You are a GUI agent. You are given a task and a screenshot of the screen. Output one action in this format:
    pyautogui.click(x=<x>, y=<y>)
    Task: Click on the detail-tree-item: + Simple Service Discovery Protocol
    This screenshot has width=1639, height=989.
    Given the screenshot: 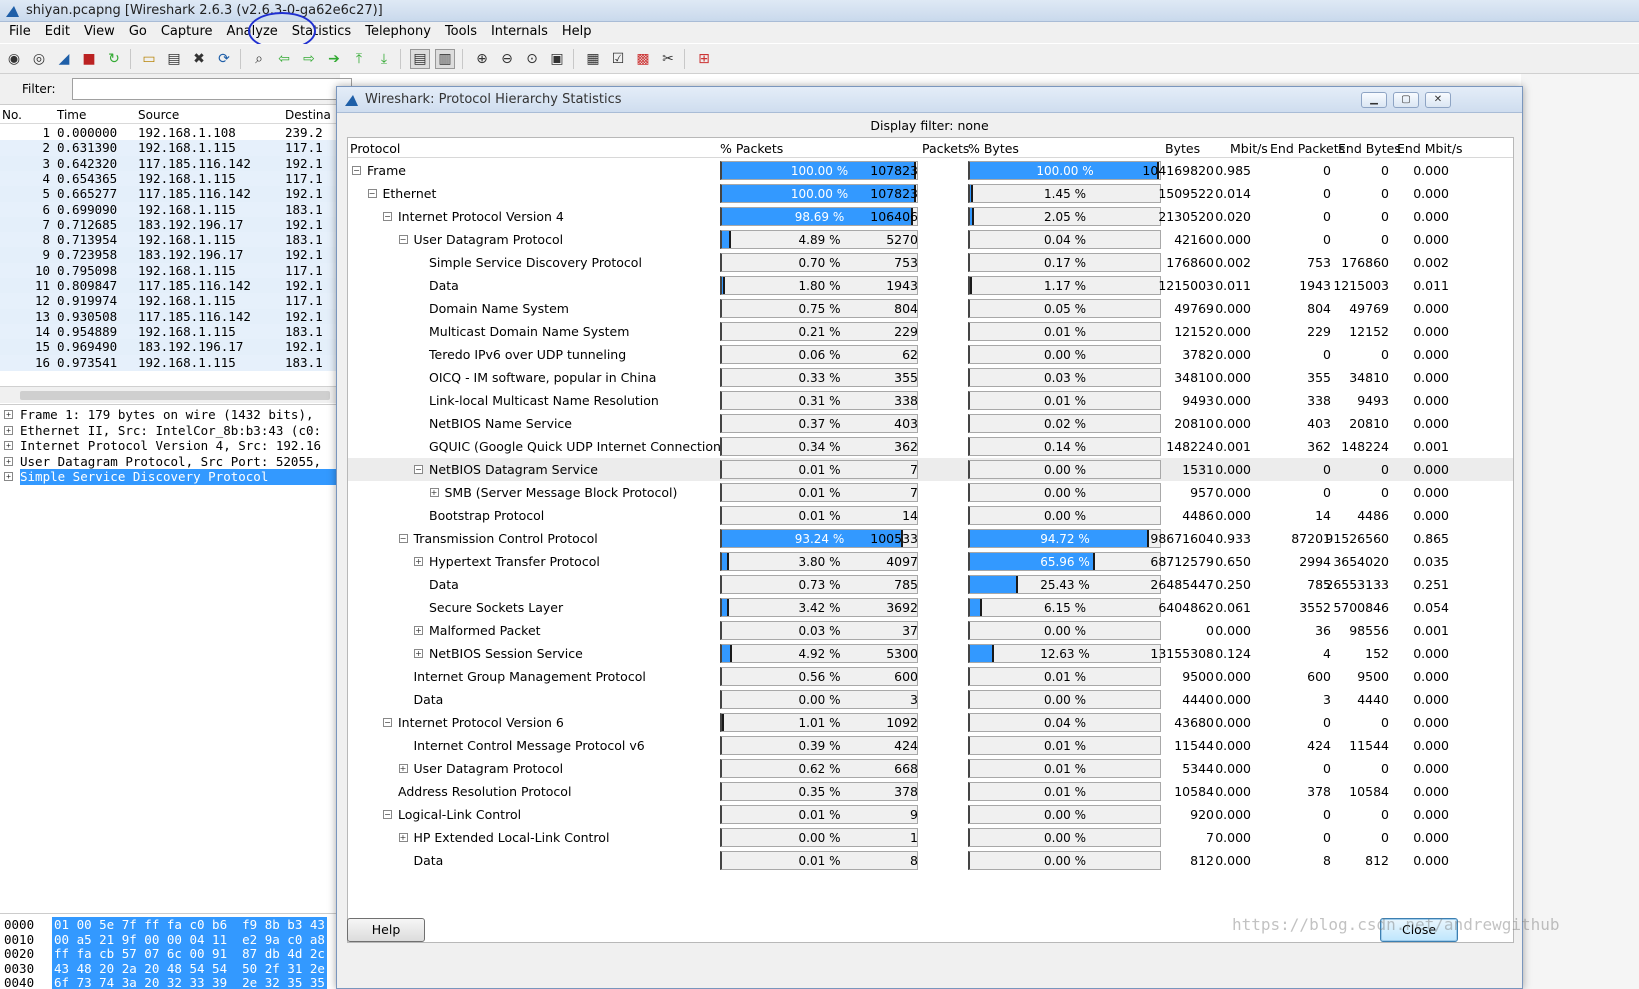 What is the action you would take?
    pyautogui.click(x=170, y=477)
    